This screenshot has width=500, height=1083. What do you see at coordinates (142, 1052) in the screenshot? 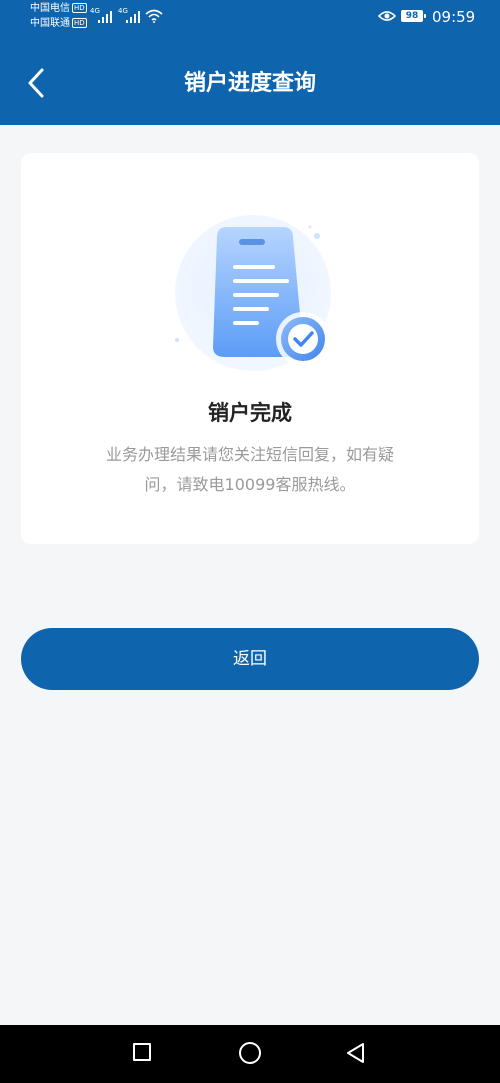
I see `square-icon` at bounding box center [142, 1052].